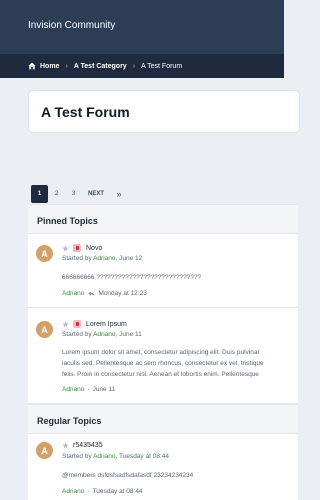 The width and height of the screenshot is (320, 500). What do you see at coordinates (163, 219) in the screenshot?
I see `pinned-topics-header: Pinned Topics` at bounding box center [163, 219].